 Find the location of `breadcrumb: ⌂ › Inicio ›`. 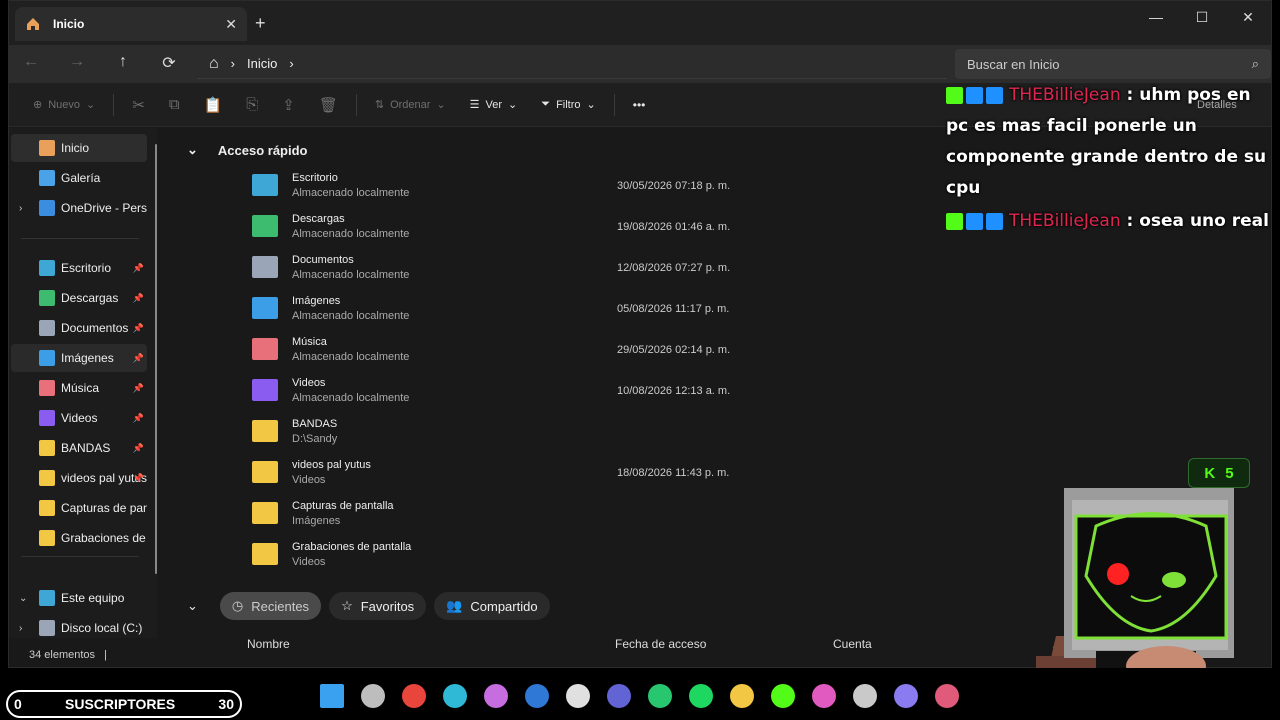

breadcrumb: ⌂ › Inicio › is located at coordinates (572, 64).